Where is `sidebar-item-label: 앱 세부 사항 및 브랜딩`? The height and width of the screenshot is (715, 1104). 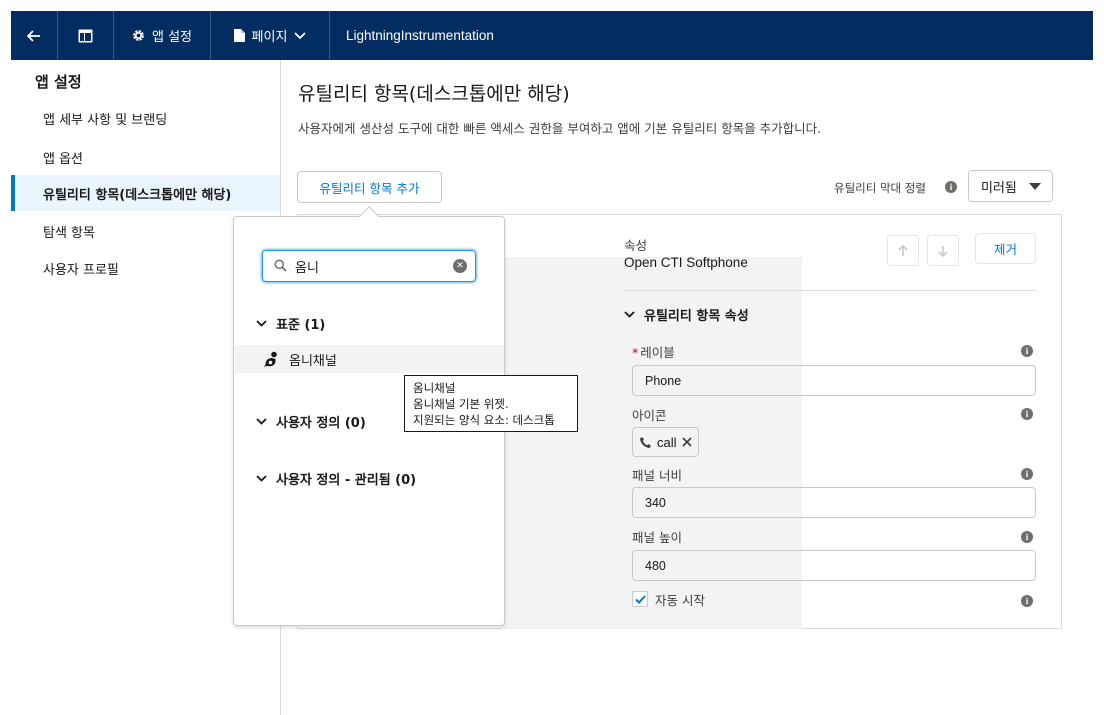 sidebar-item-label: 앱 세부 사항 및 브랜딩 is located at coordinates (105, 120).